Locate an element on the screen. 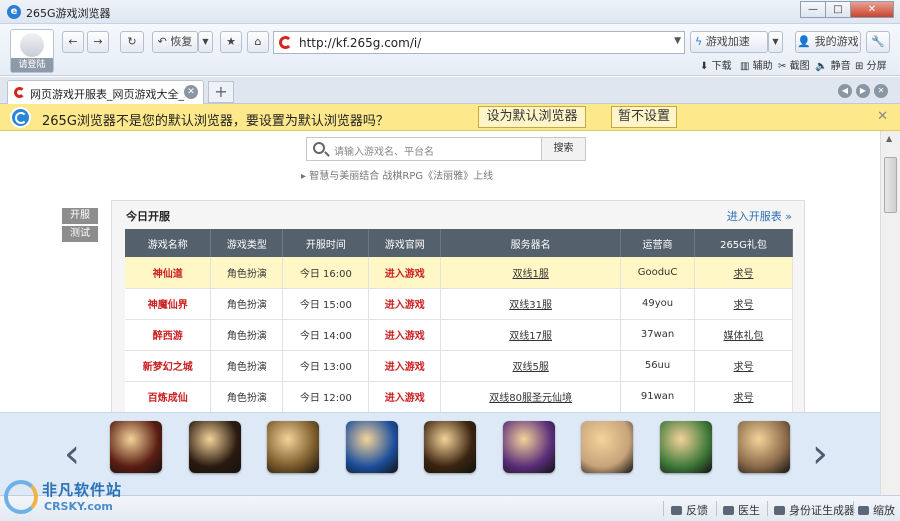 This screenshot has height=521, width=900. lightning-icon: ϟ is located at coordinates (699, 41).